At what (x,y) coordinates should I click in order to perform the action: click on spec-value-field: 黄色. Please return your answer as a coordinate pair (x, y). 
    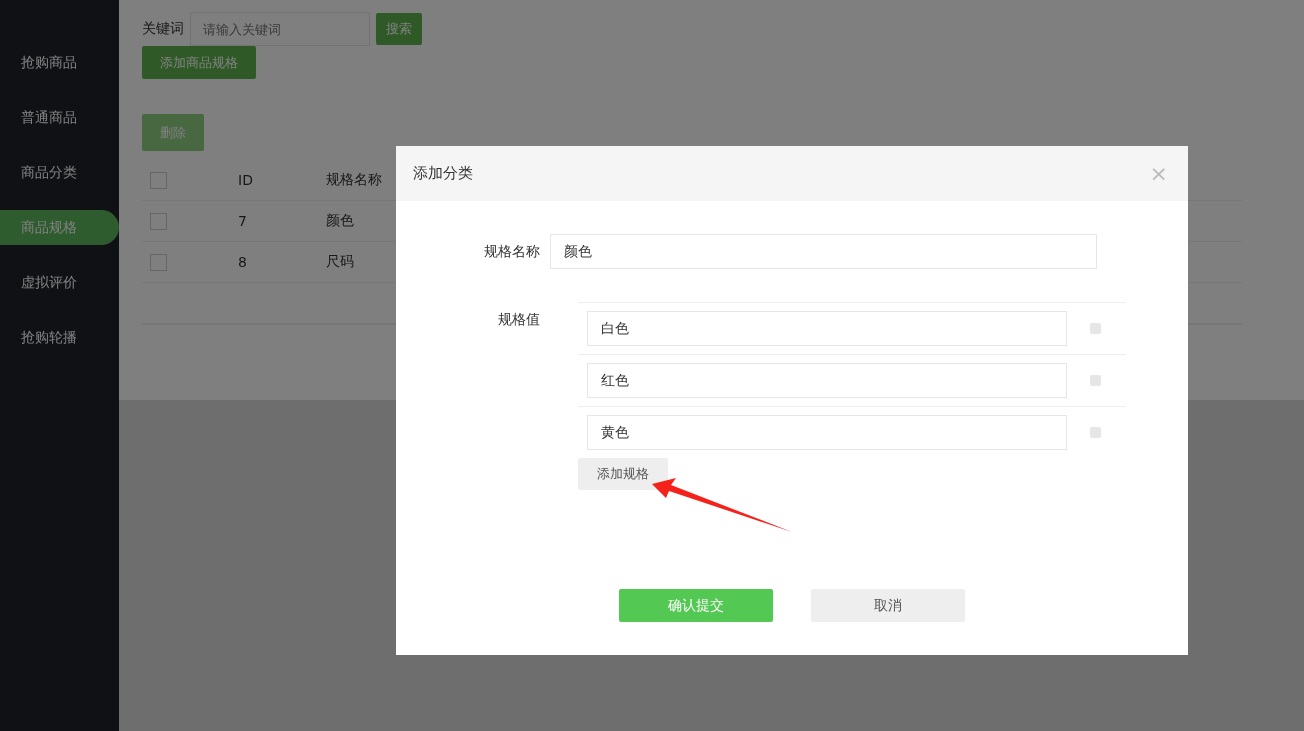
    Looking at the image, I should click on (827, 432).